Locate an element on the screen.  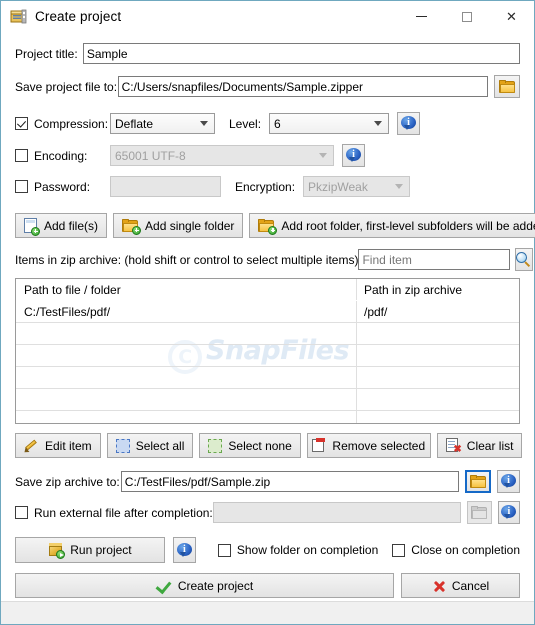
clear-list-button: ✖ Clear list is located at coordinates (479, 445).